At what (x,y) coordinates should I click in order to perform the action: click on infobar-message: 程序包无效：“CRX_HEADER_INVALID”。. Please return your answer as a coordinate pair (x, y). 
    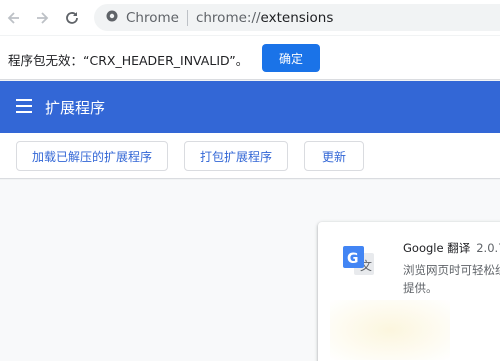
    Looking at the image, I should click on (128, 60).